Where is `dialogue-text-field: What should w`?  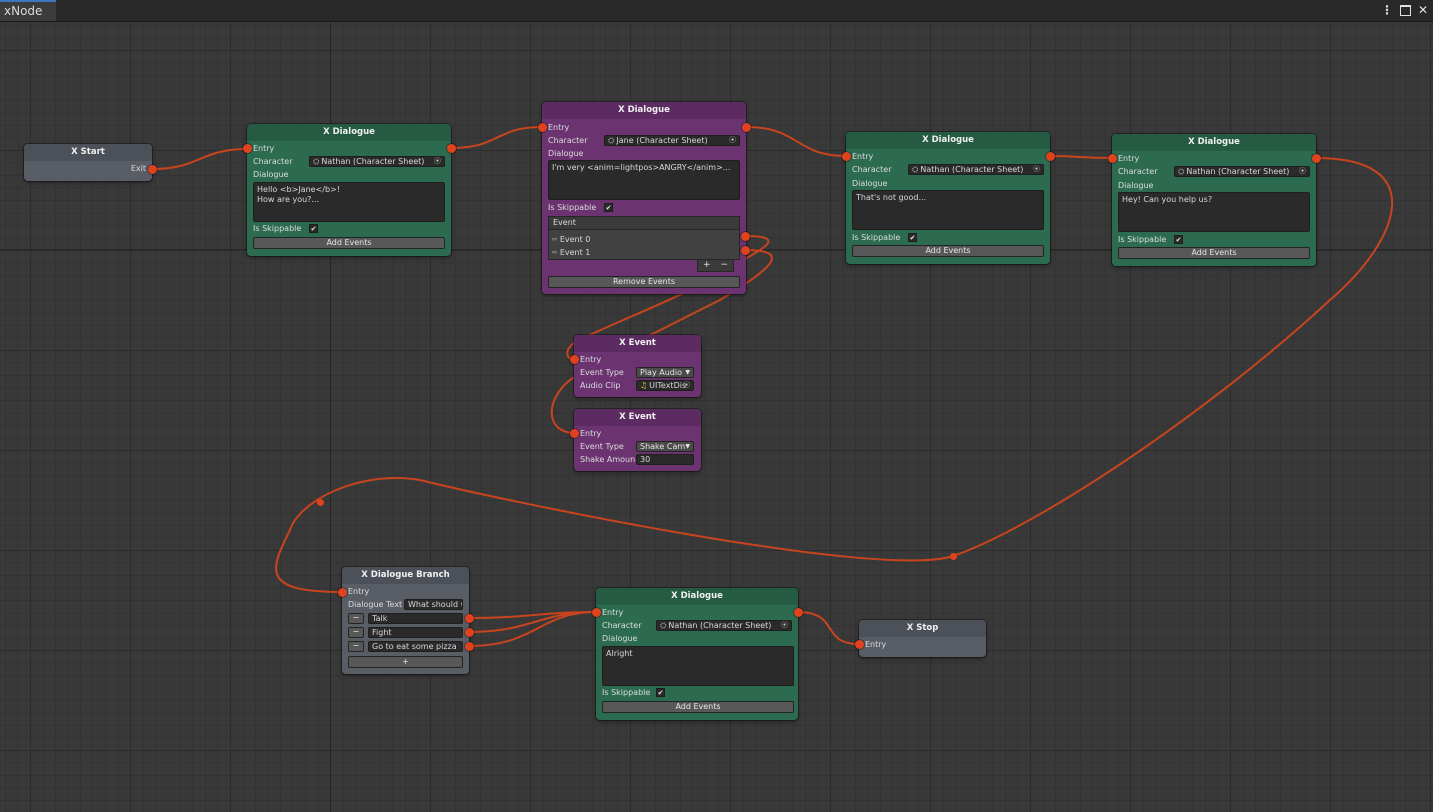
dialogue-text-field: What should w is located at coordinates (433, 604).